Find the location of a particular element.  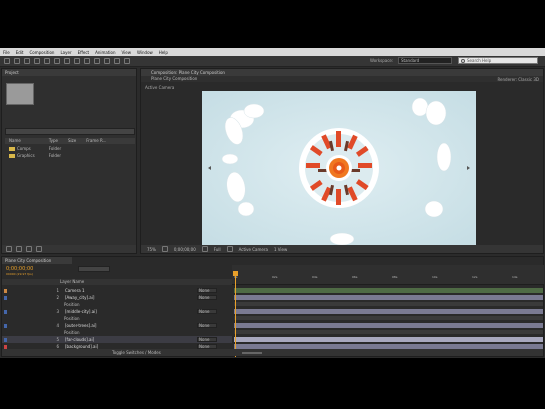

project-item: Comps Folder is located at coordinates (70, 149).